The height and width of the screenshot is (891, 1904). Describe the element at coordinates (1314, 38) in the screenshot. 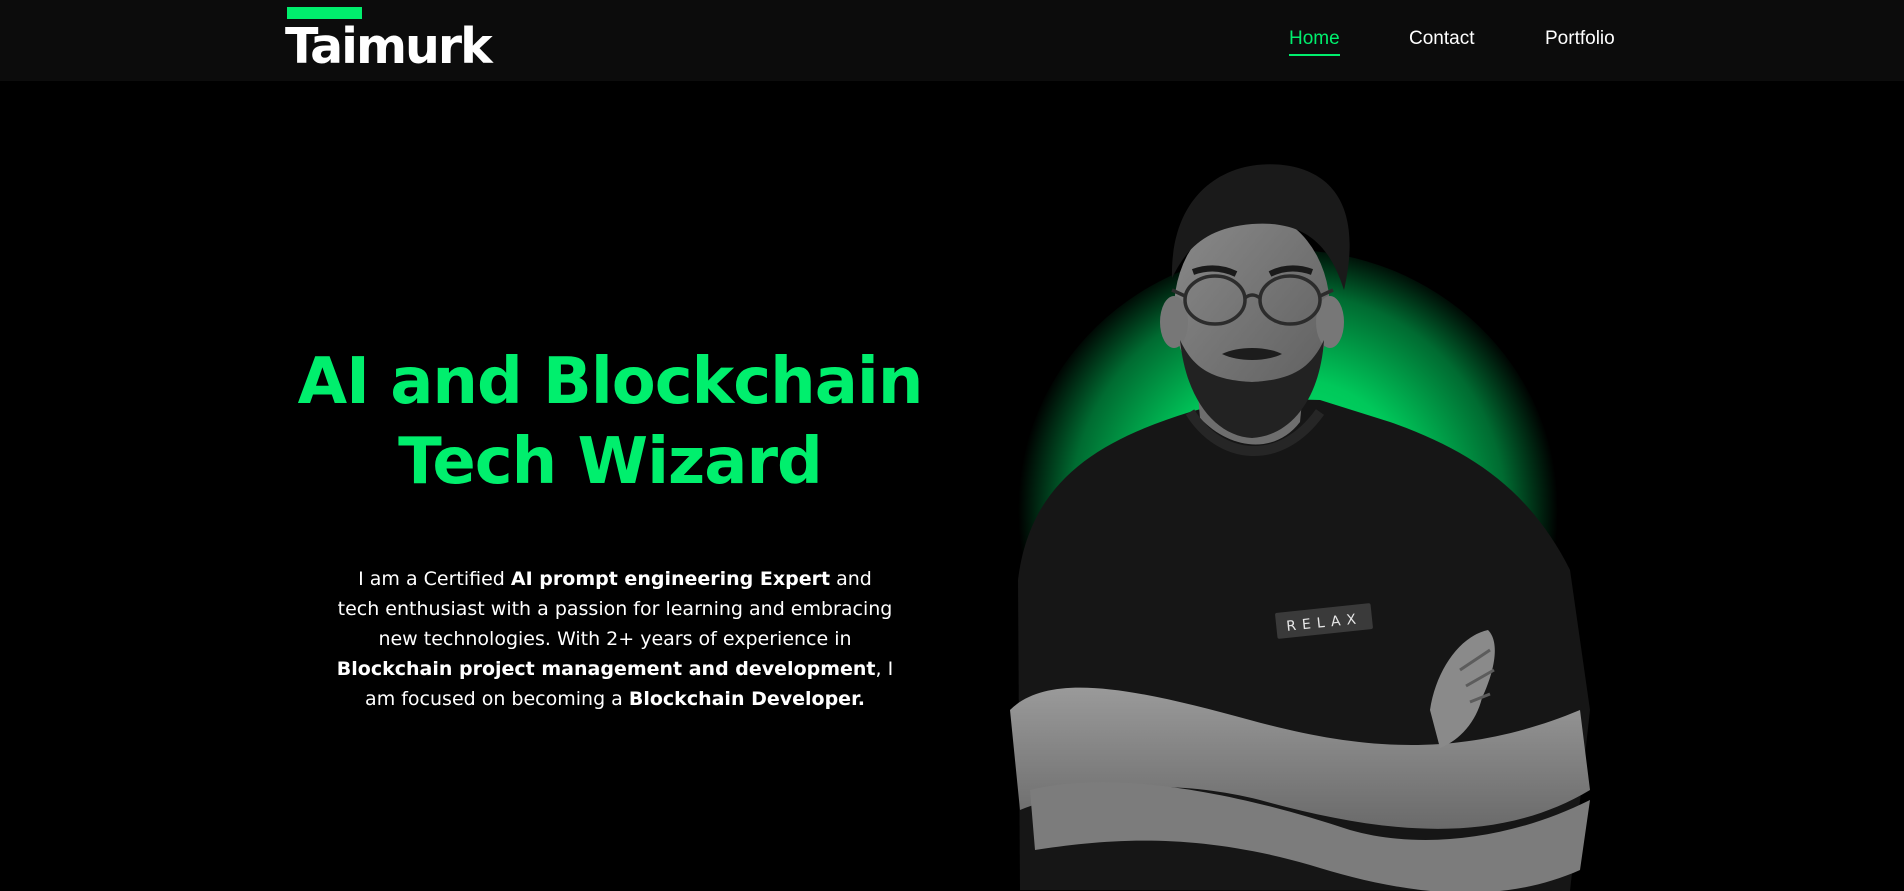

I see `nav-home-label: Home` at that location.